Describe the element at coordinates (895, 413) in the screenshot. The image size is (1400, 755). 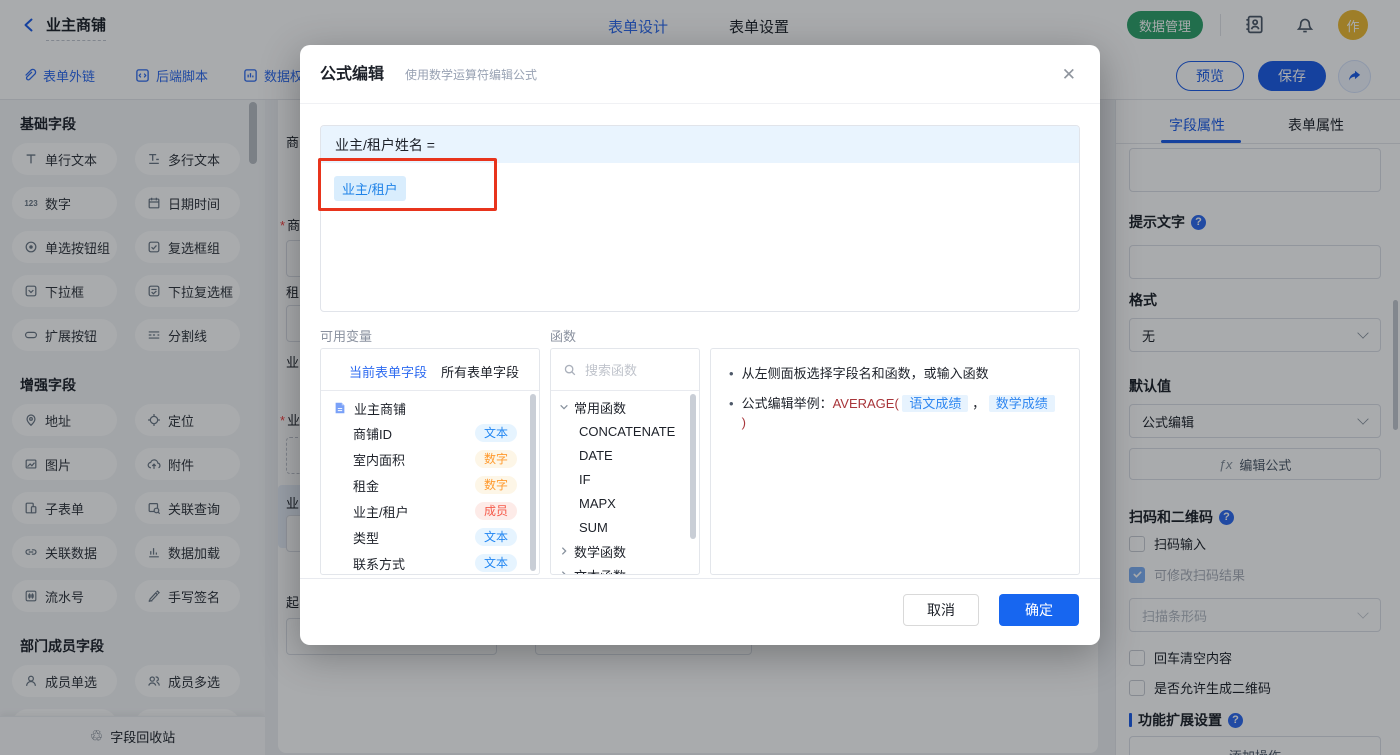
I see `tip-line: 公式编辑举例：AVERAGE( 语文成绩 ， 数学成绩 )` at that location.